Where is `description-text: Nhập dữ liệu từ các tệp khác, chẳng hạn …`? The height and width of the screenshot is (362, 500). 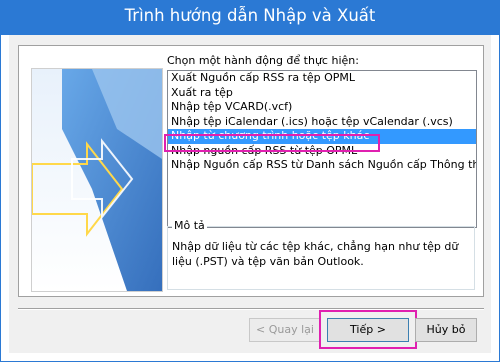 description-text: Nhập dữ liệu từ các tệp khác, chẳng hạn … is located at coordinates (315, 254).